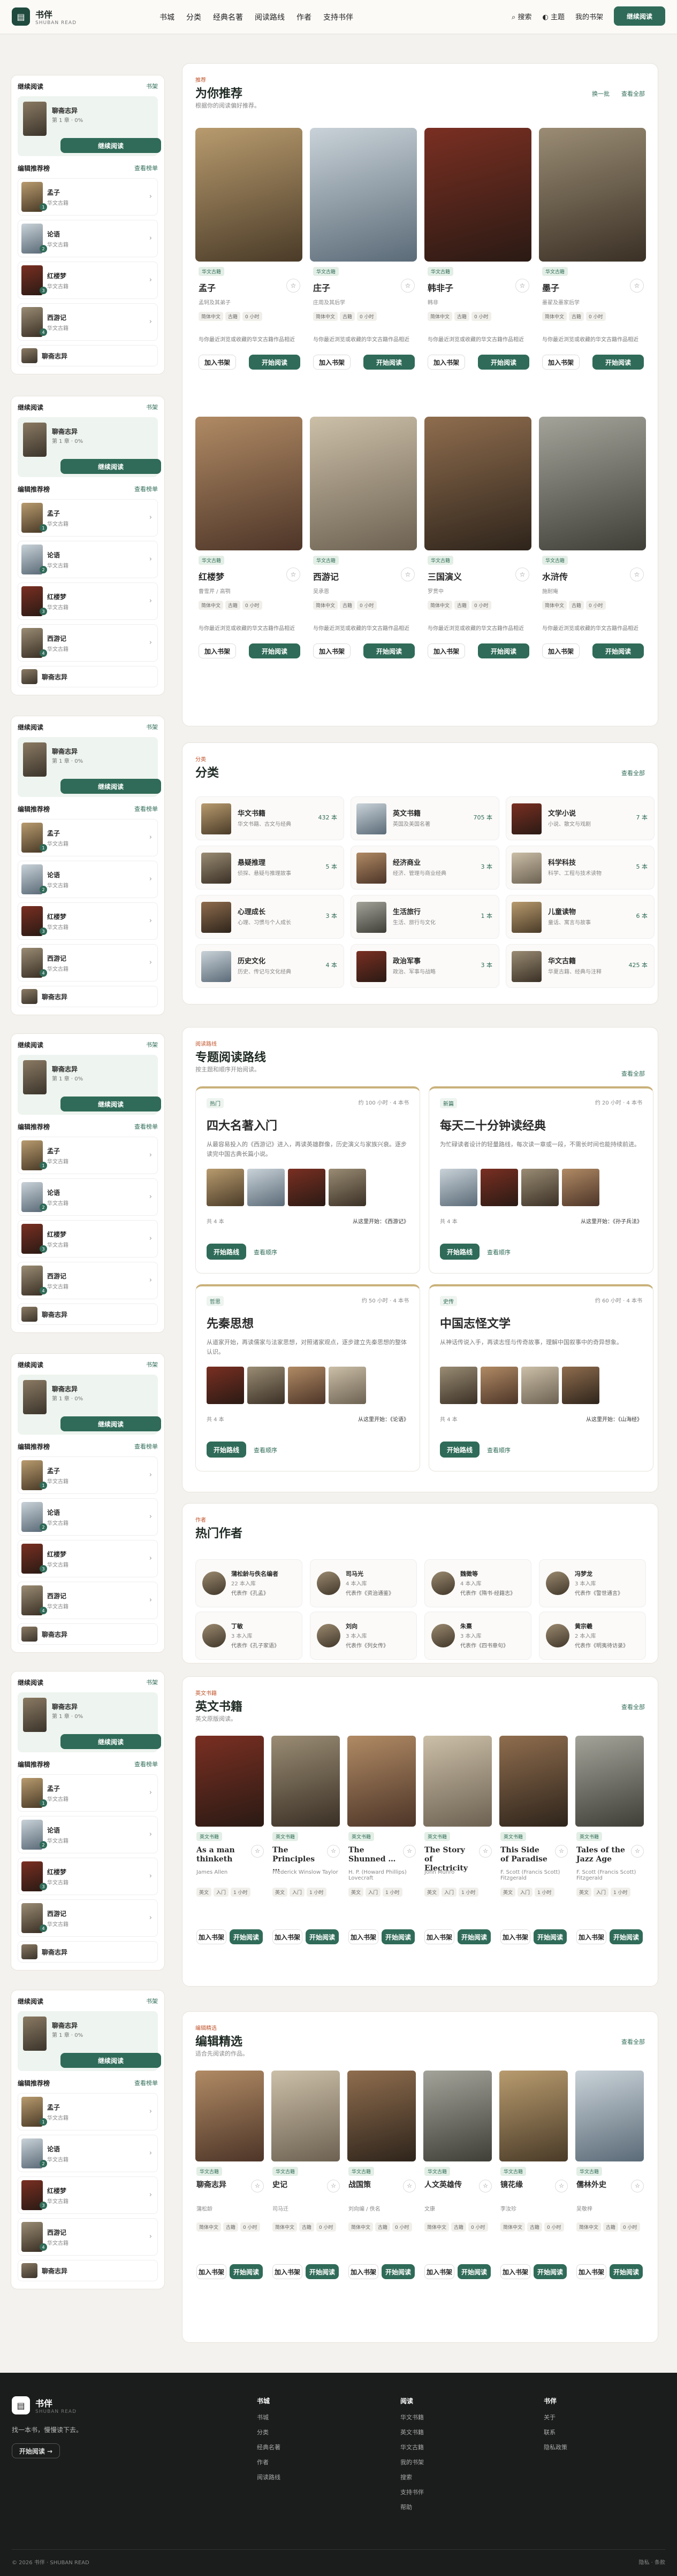  Describe the element at coordinates (457, 2175) in the screenshot. I see `book-card: 华文古籍 人文英雄传 ☆ 文康 简体中文 古籍 0 小时 加入书架 开始阅读` at that location.